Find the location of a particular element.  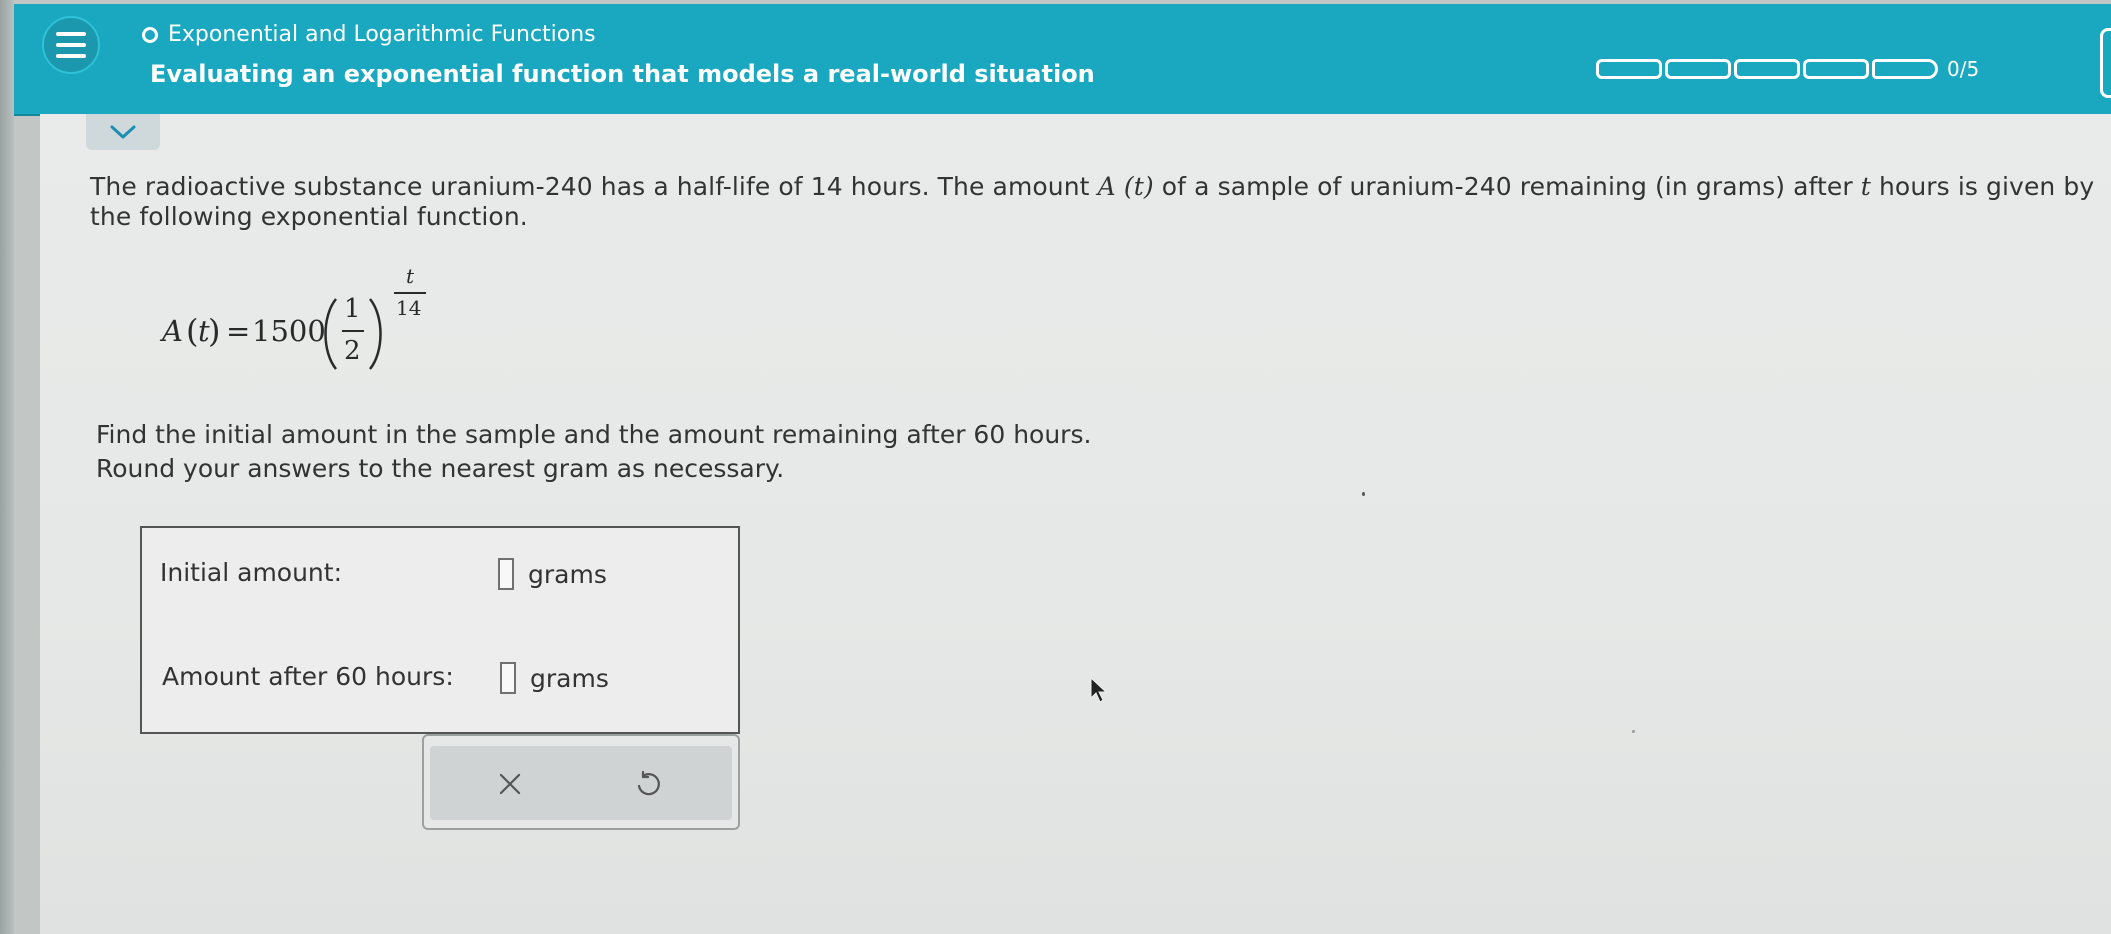

progress-bar: 0/5 is located at coordinates (1787, 69).